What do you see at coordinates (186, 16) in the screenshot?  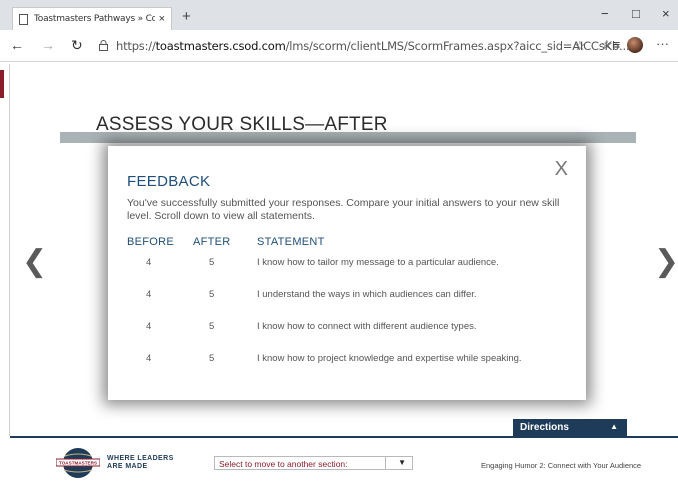 I see `new-tab-icon: +` at bounding box center [186, 16].